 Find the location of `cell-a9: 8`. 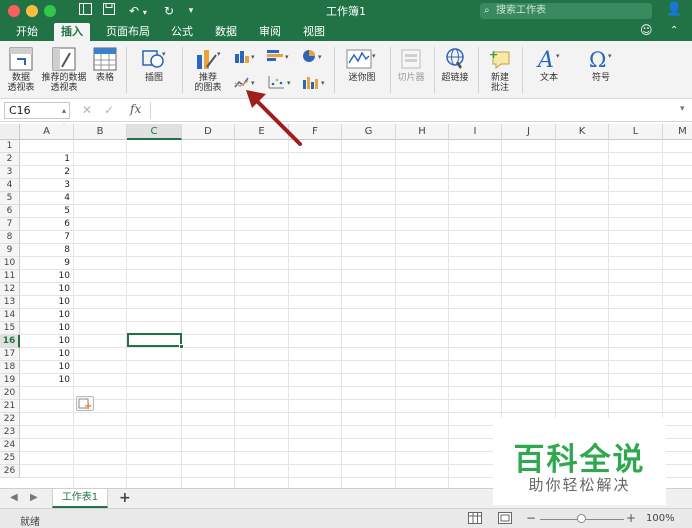

cell-a9: 8 is located at coordinates (46, 250).